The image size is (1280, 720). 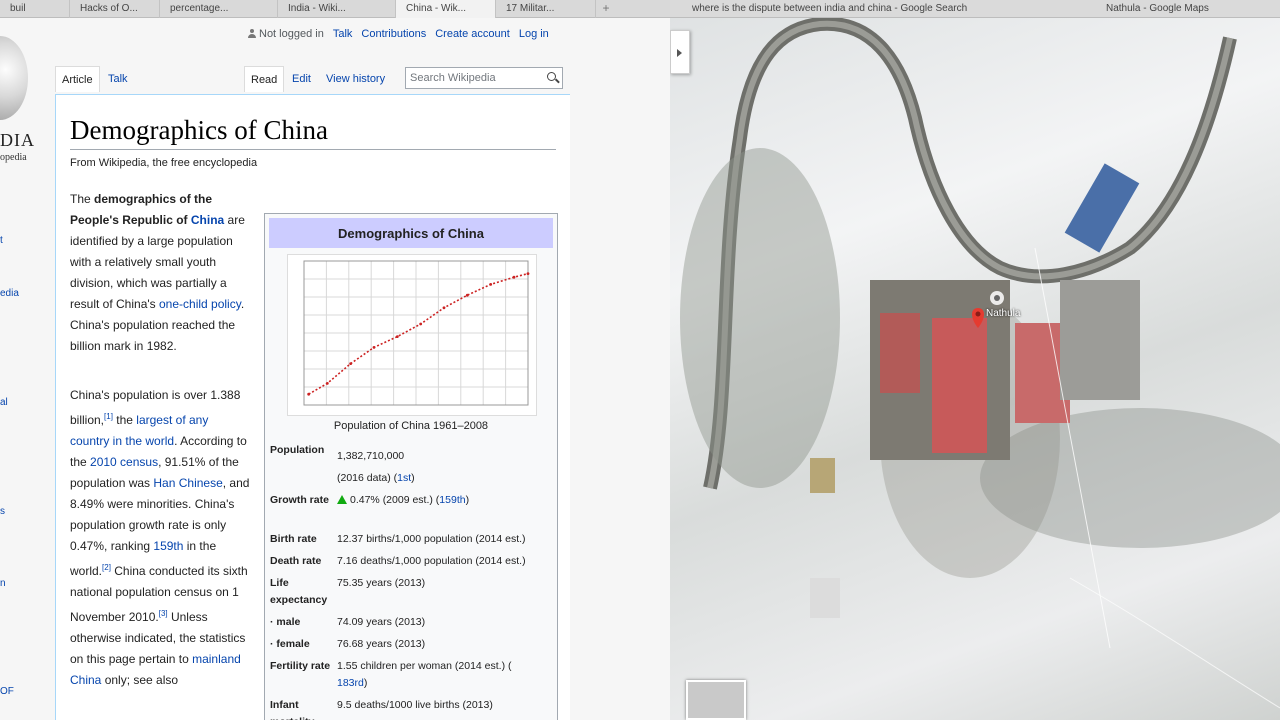 I want to click on rank-link: 183rd, so click(x=350, y=683).